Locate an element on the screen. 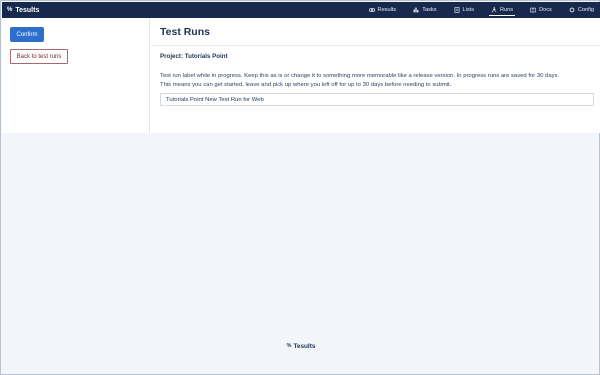  brand-name: Tesults is located at coordinates (27, 10).